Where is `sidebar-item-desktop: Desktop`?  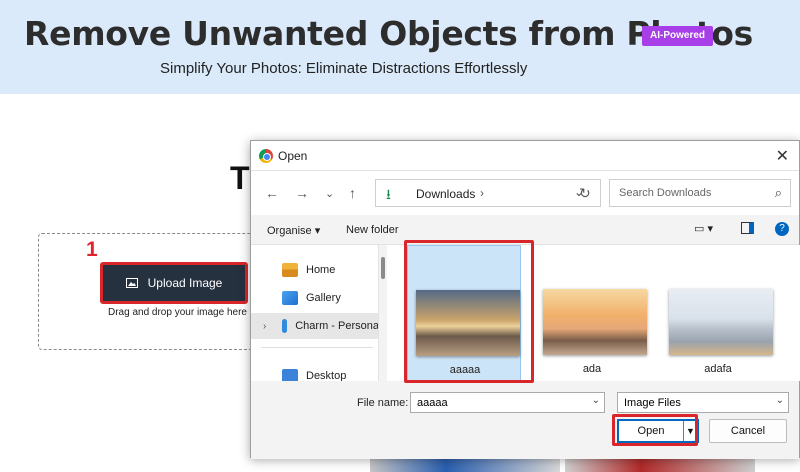 sidebar-item-desktop: Desktop is located at coordinates (314, 372).